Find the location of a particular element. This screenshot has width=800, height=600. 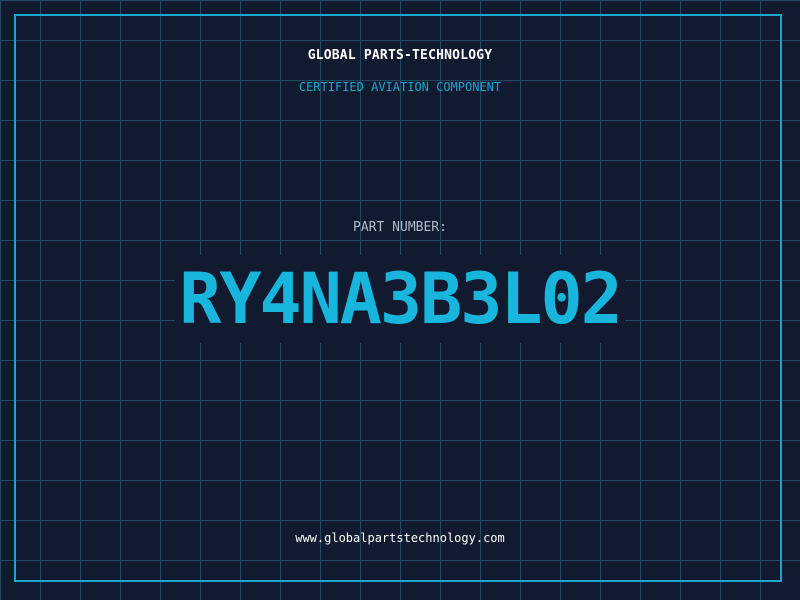

certification-subtitle: CERTIFIED AVIATION COMPONENT is located at coordinates (400, 87).